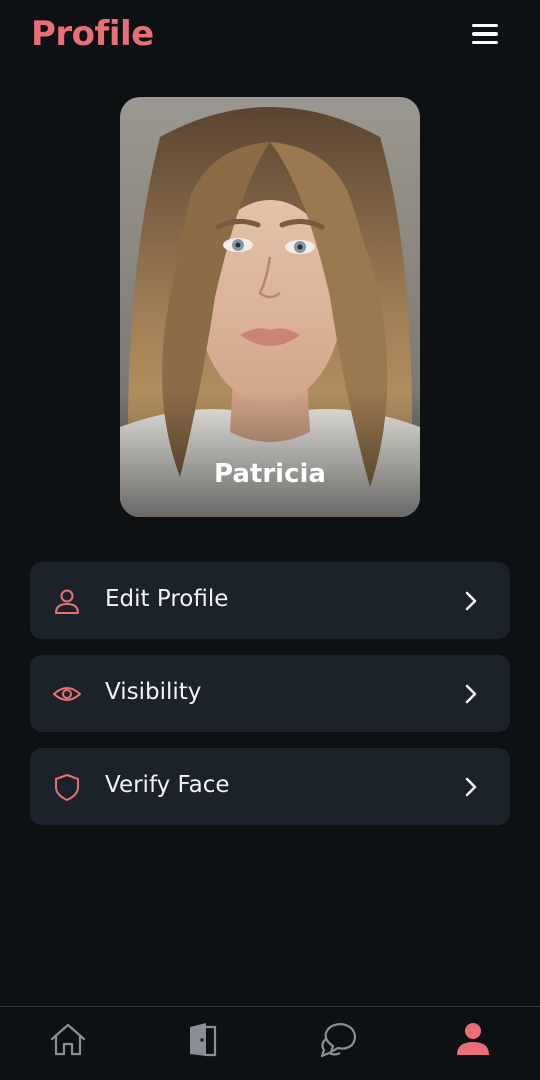 The image size is (540, 1080). I want to click on user-icon, so click(67, 601).